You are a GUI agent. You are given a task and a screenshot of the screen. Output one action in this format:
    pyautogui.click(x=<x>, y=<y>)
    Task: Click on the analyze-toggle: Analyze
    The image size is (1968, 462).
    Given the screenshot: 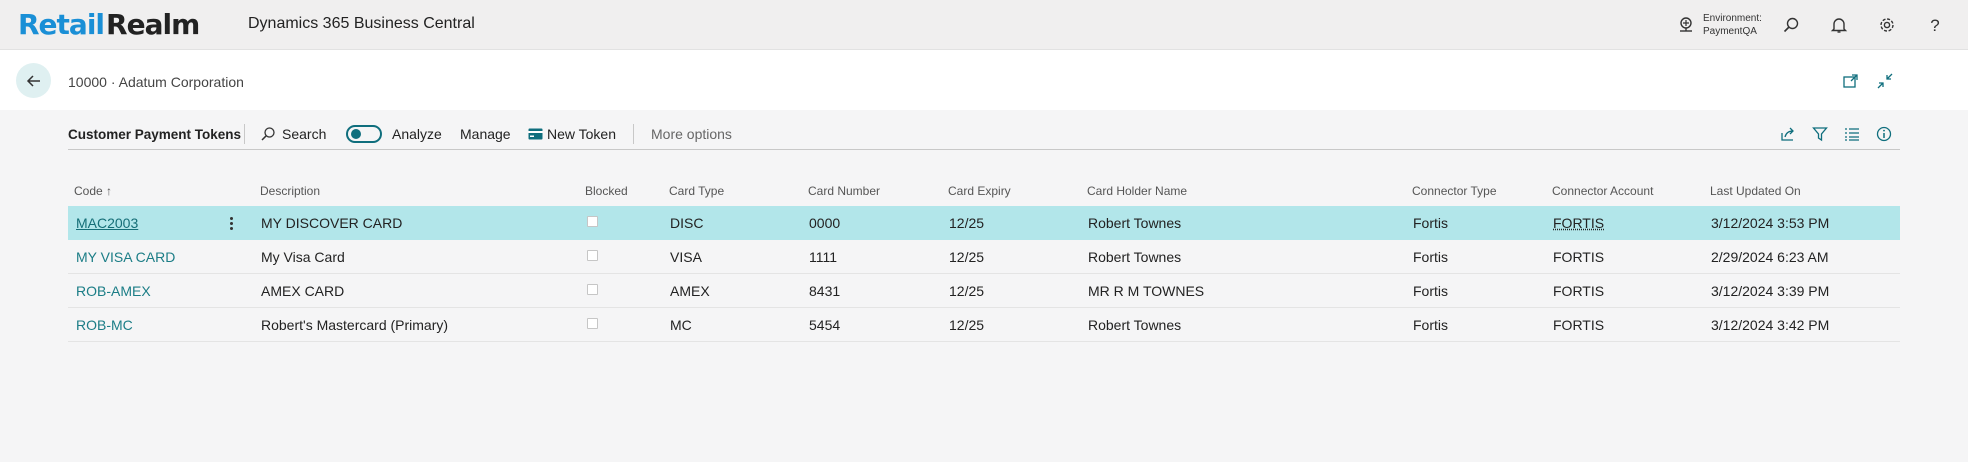 What is the action you would take?
    pyautogui.click(x=394, y=134)
    